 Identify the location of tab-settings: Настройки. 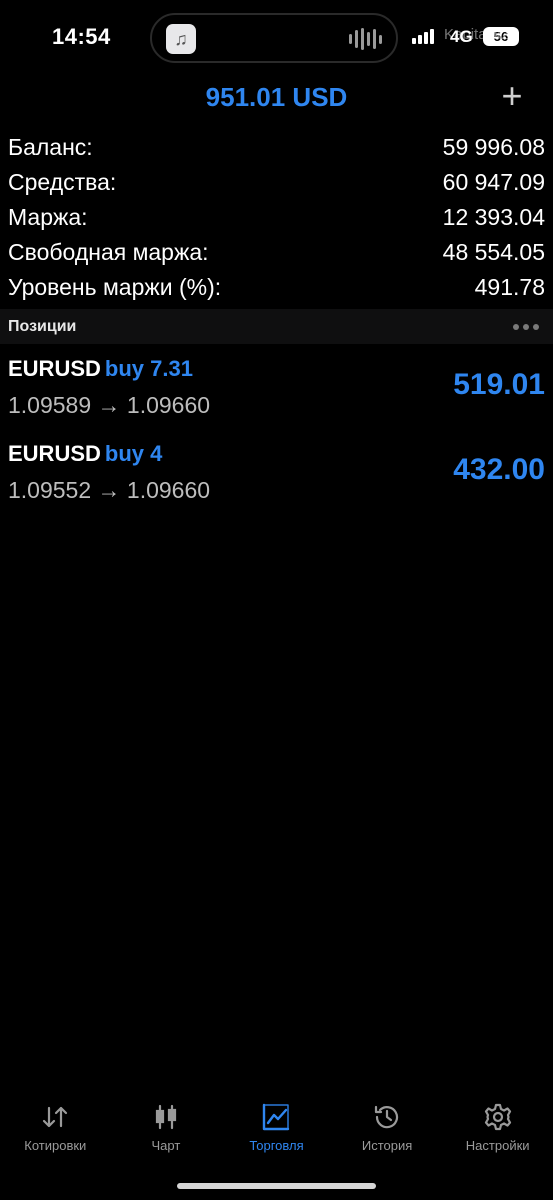
(497, 1129).